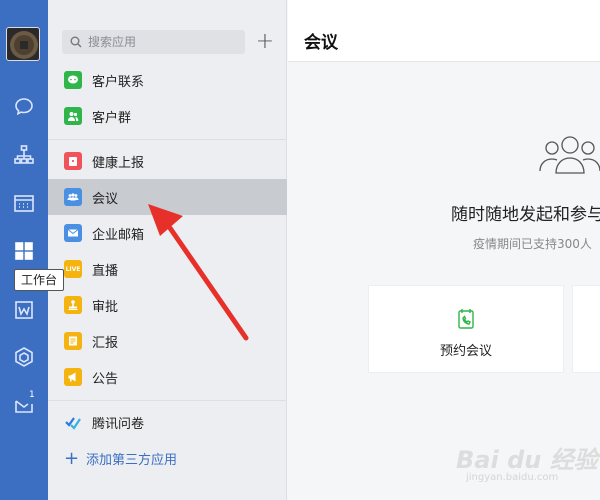 This screenshot has height=500, width=600. Describe the element at coordinates (24, 310) in the screenshot. I see `document-icon` at that location.